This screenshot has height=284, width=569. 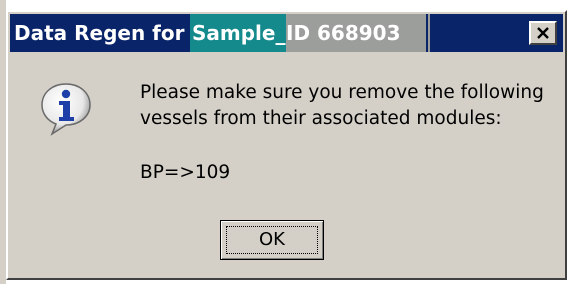 I want to click on ok-button-focus-rect: OK, so click(x=272, y=240).